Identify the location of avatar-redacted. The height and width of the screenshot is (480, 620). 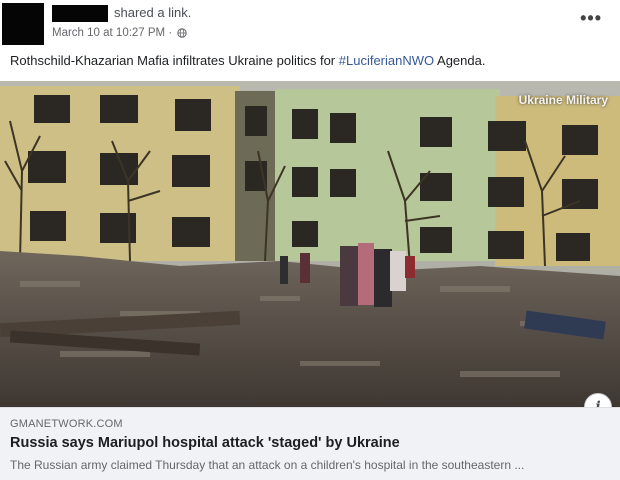
(23, 24).